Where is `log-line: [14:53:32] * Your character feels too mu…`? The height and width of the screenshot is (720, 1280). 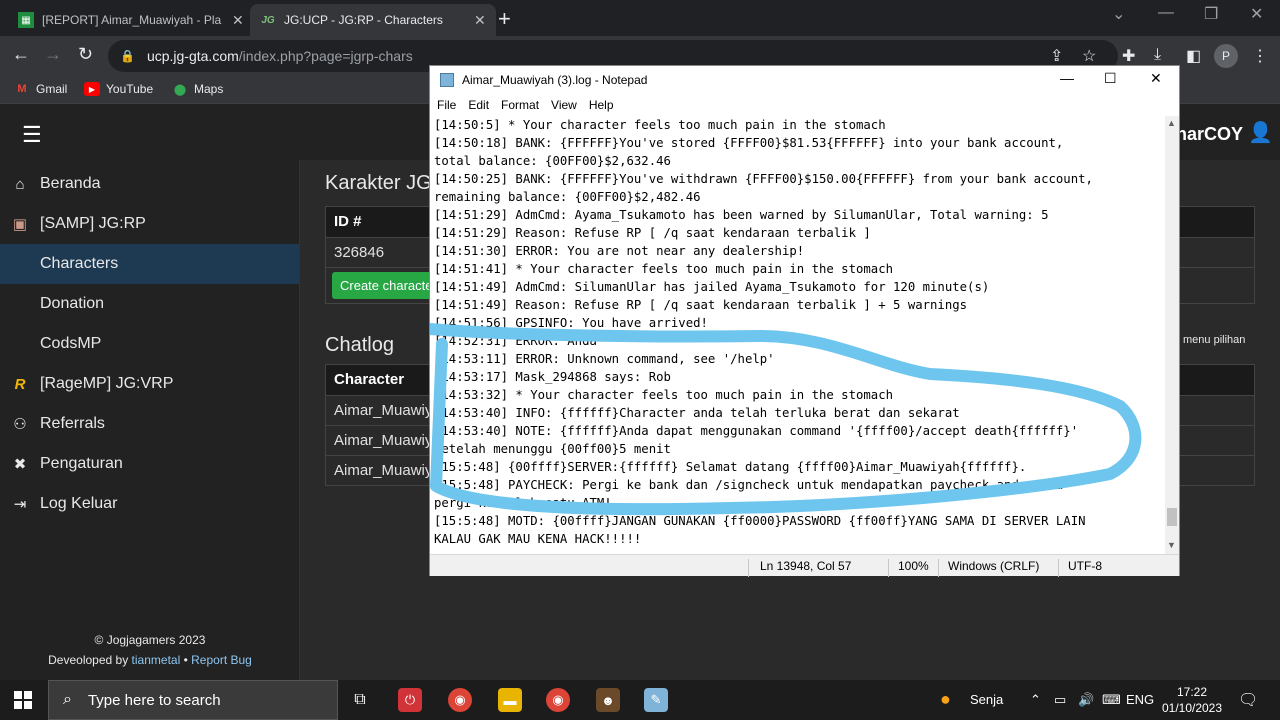 log-line: [14:53:32] * Your character feels too mu… is located at coordinates (664, 395).